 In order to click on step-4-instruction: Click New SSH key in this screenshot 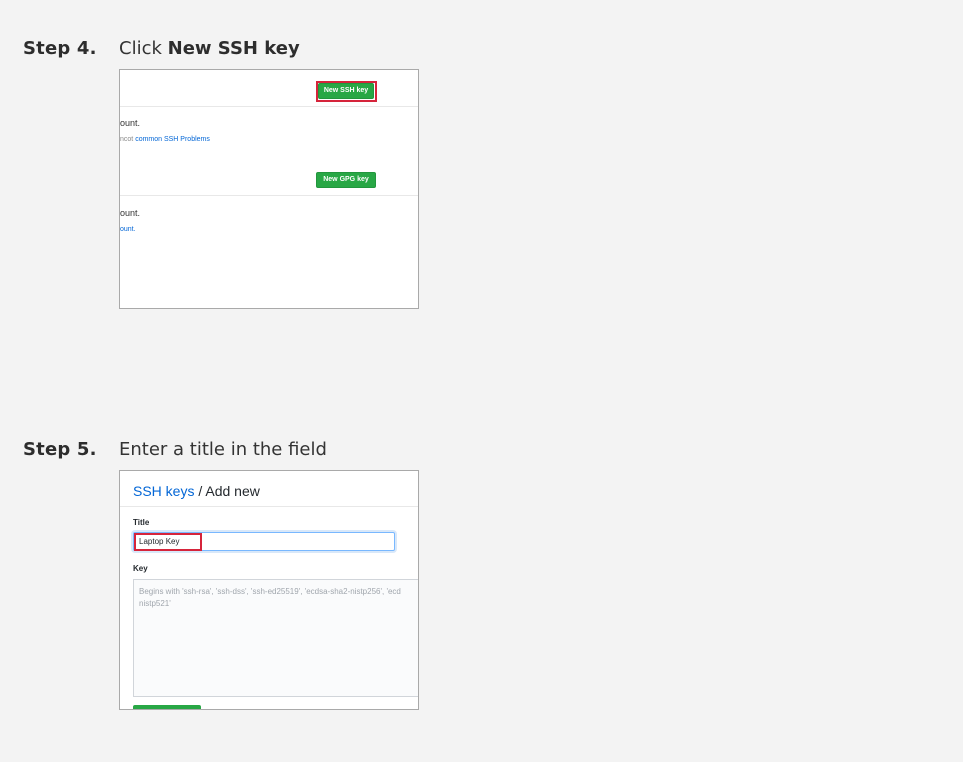, I will do `click(209, 48)`.